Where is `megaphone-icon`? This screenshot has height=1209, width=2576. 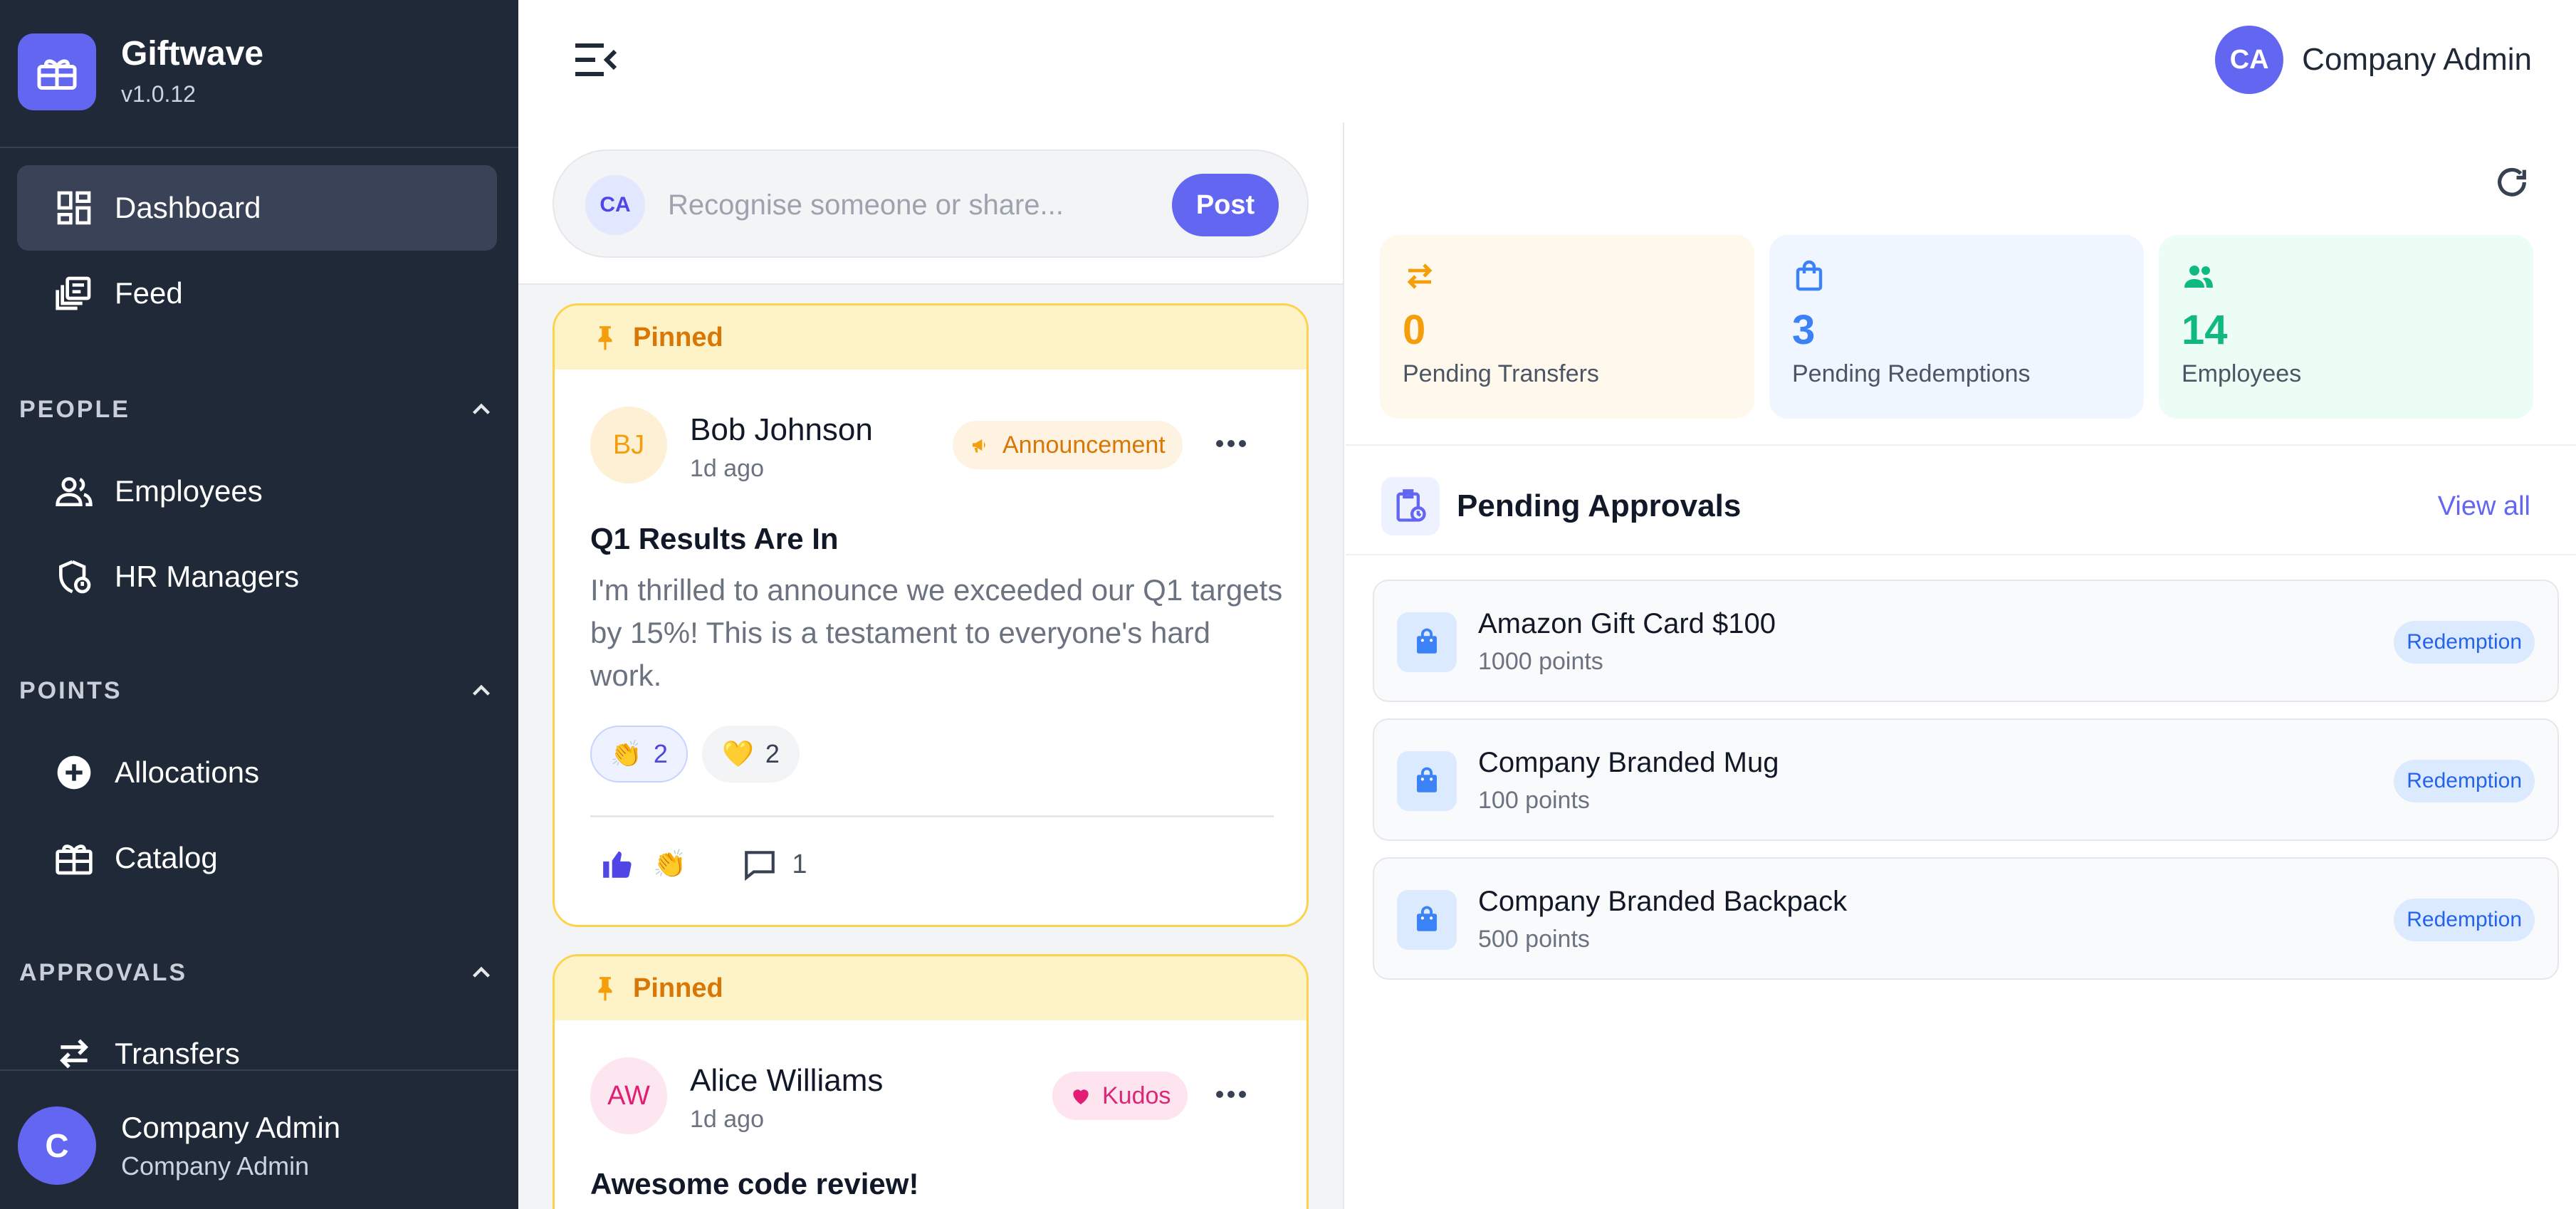
megaphone-icon is located at coordinates (979, 446).